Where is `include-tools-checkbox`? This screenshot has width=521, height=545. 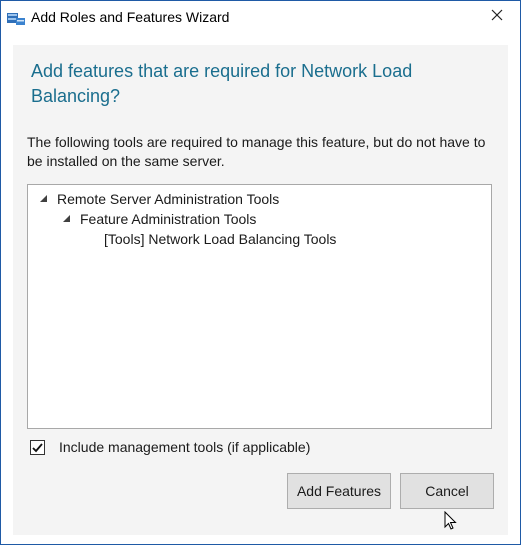
include-tools-checkbox is located at coordinates (37, 447).